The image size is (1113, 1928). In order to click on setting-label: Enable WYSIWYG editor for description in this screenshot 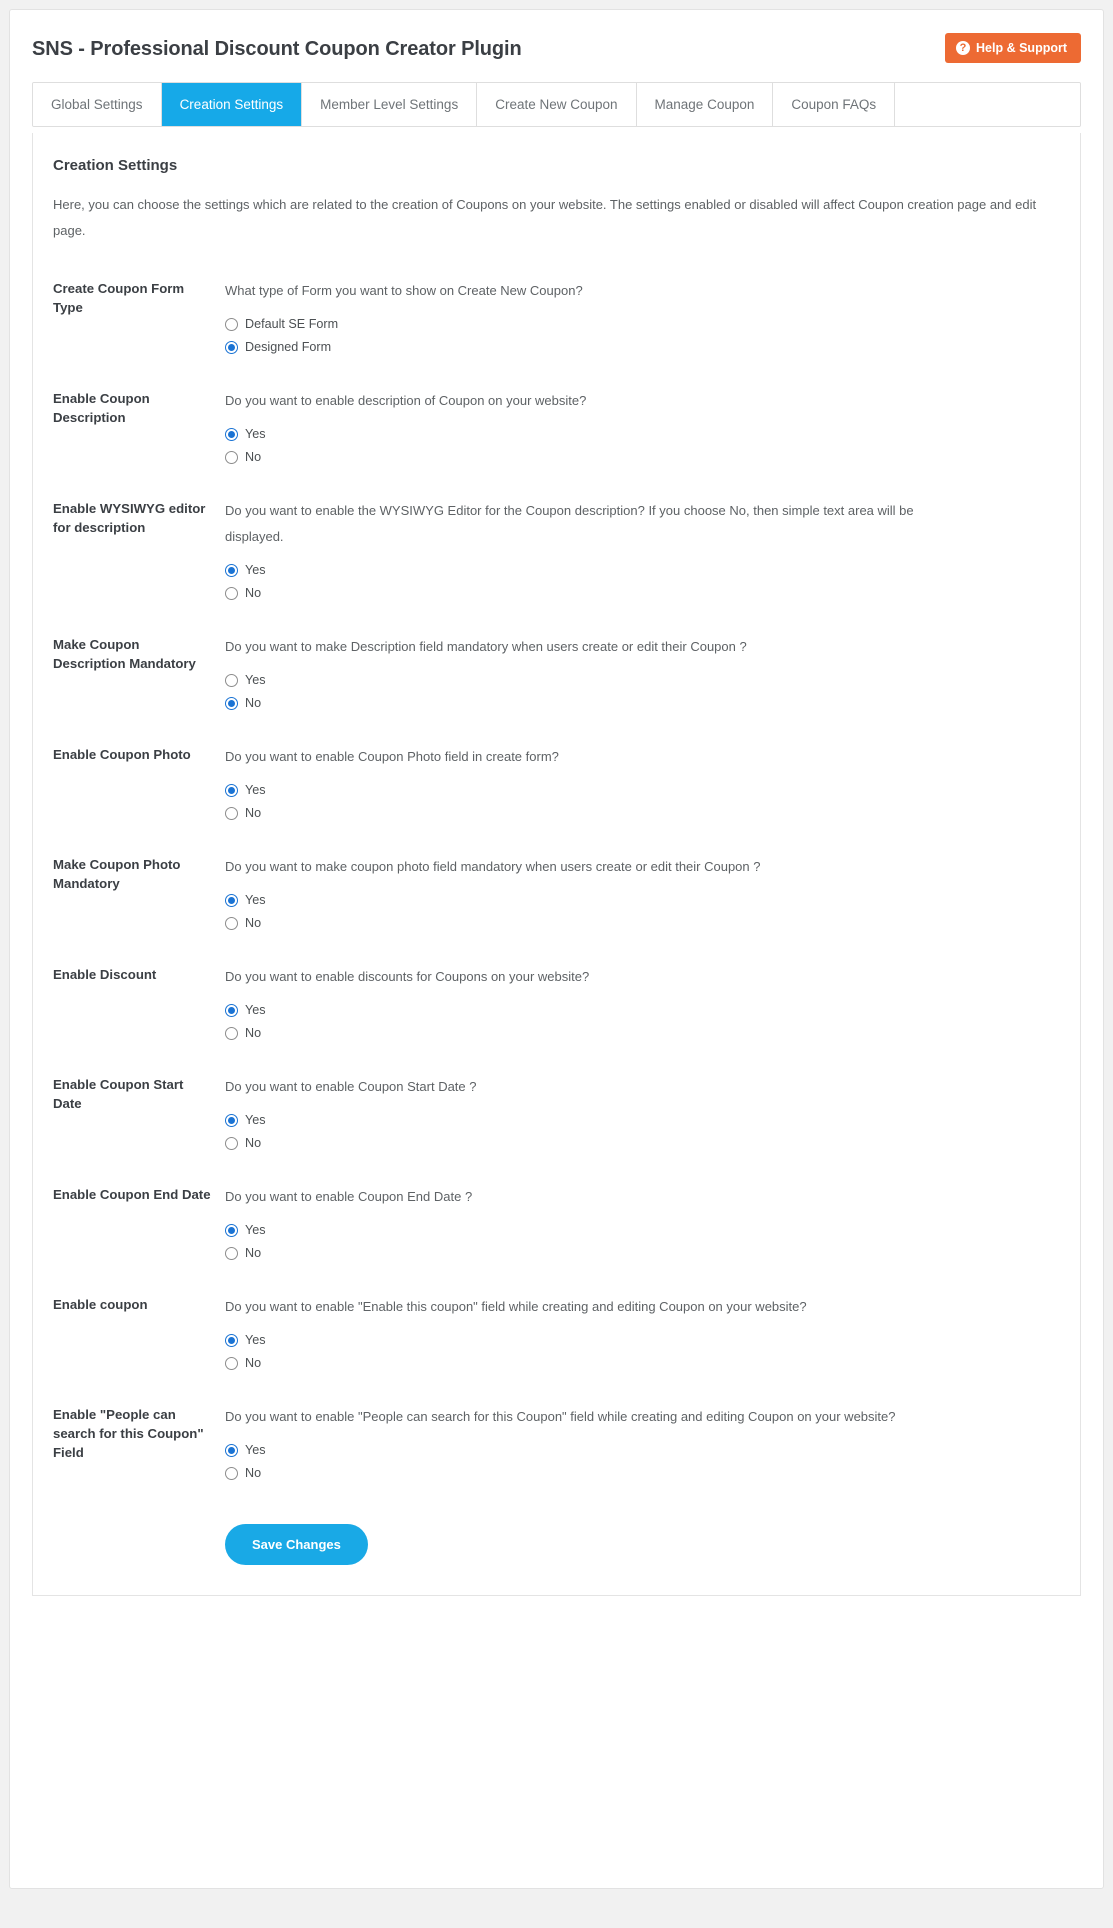, I will do `click(129, 518)`.